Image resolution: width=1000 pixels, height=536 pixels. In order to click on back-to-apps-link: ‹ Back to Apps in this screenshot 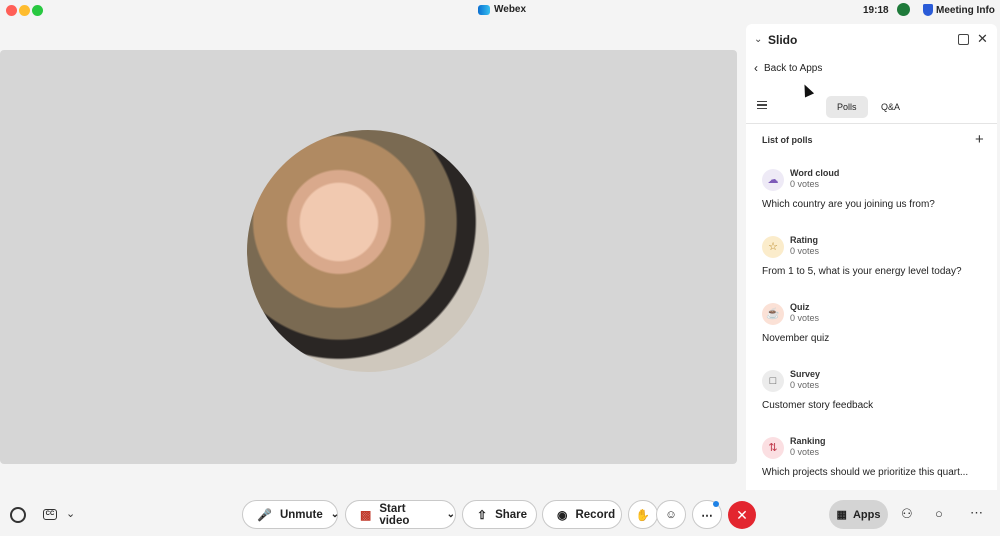, I will do `click(788, 68)`.